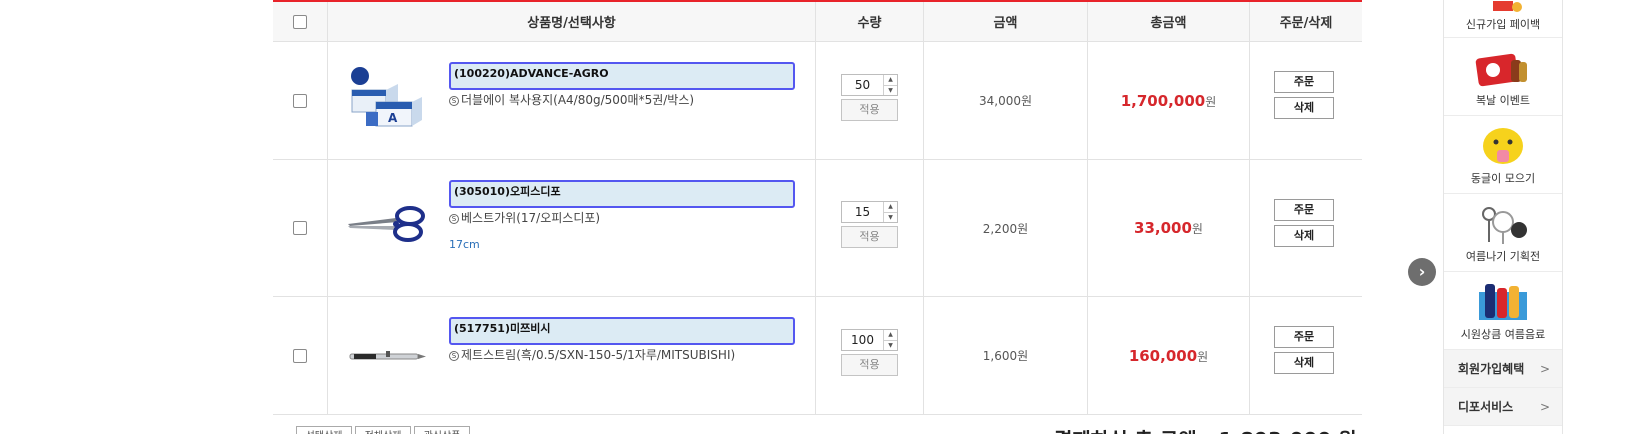  What do you see at coordinates (862, 340) in the screenshot?
I see `quantity-value: 100` at bounding box center [862, 340].